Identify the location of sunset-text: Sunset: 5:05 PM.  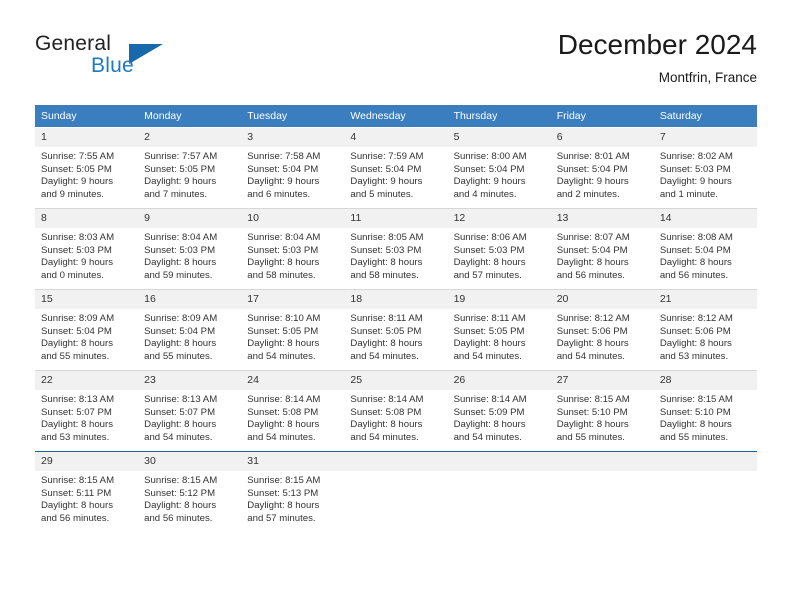
(386, 331).